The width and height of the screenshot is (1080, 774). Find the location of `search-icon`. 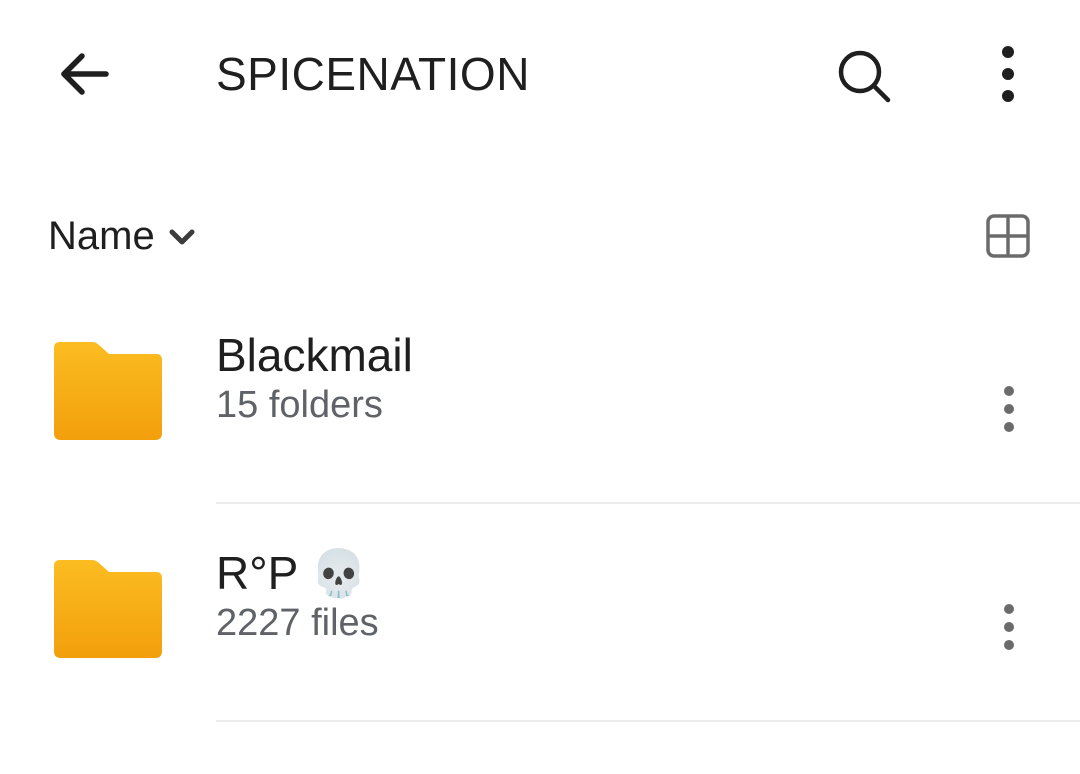

search-icon is located at coordinates (864, 76).